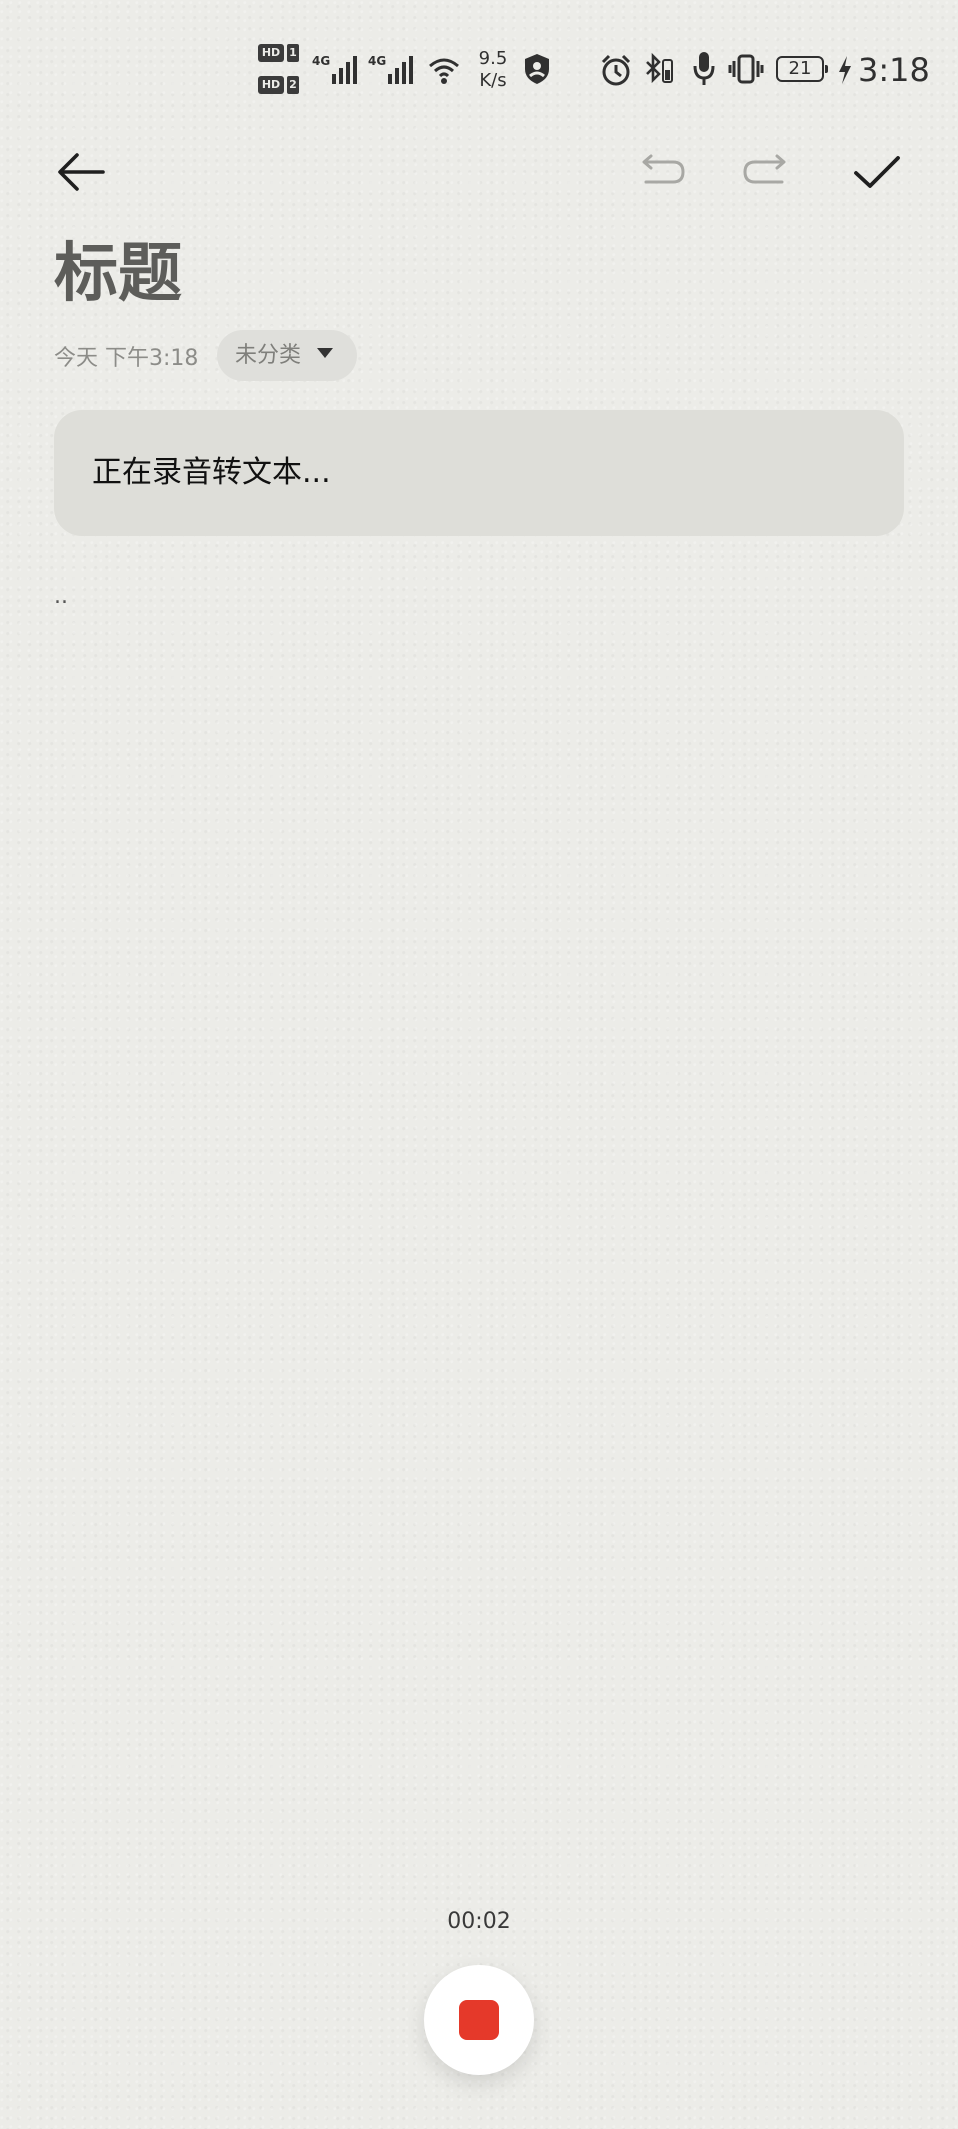 The width and height of the screenshot is (958, 2129). What do you see at coordinates (493, 80) in the screenshot?
I see `network-speed-unit: K/s` at bounding box center [493, 80].